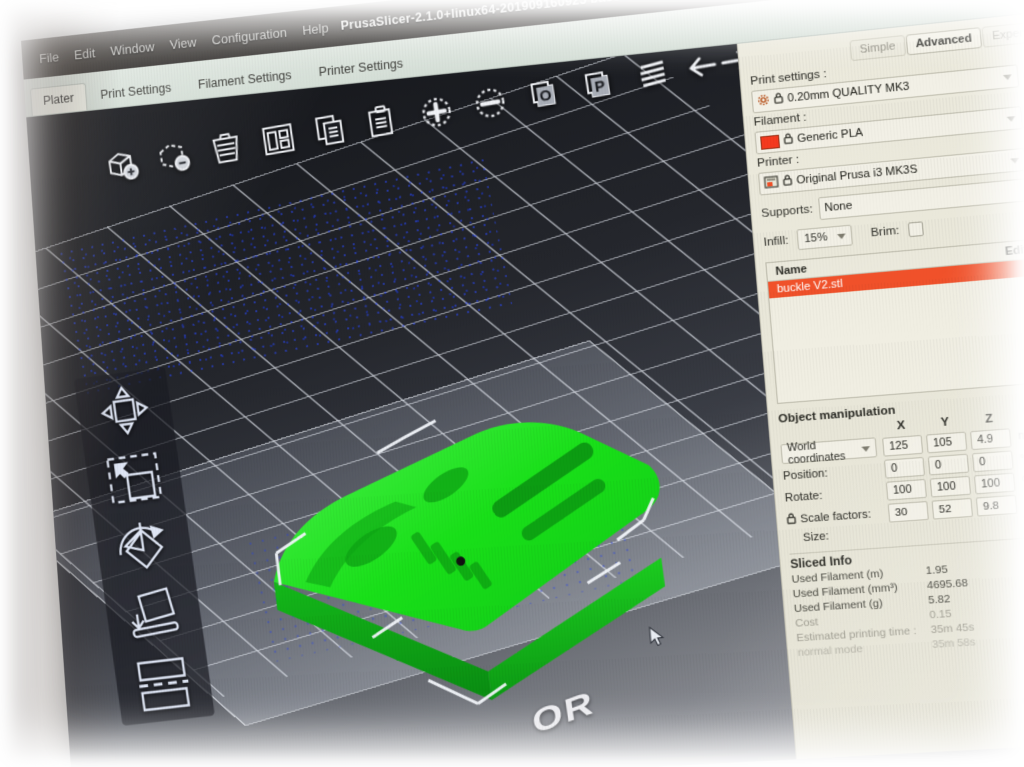  Describe the element at coordinates (764, 101) in the screenshot. I see `gear-icon` at that location.